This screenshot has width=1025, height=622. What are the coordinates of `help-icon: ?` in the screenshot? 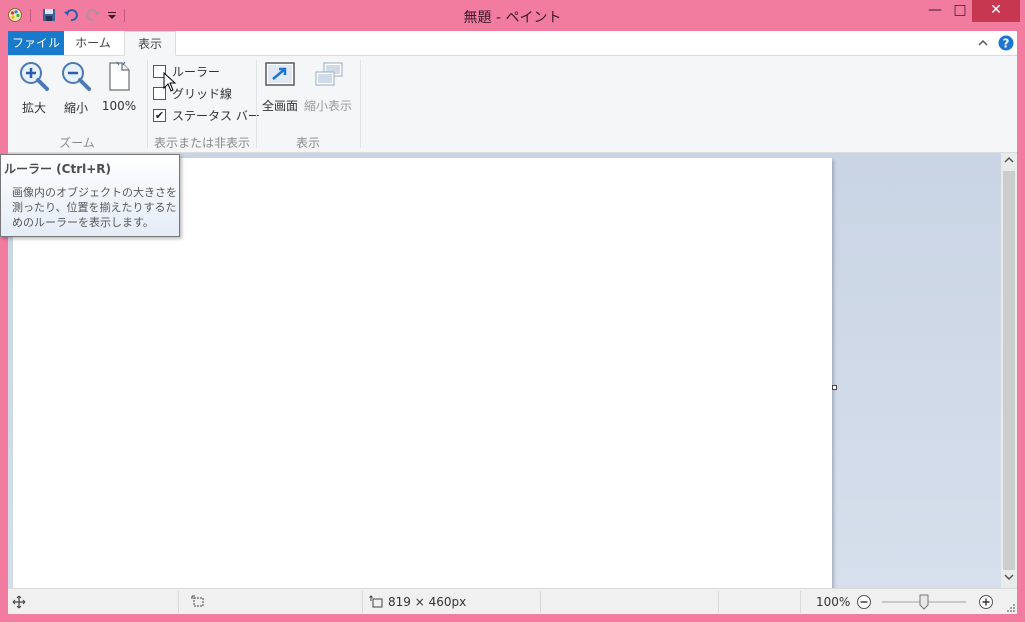 It's located at (1006, 43).